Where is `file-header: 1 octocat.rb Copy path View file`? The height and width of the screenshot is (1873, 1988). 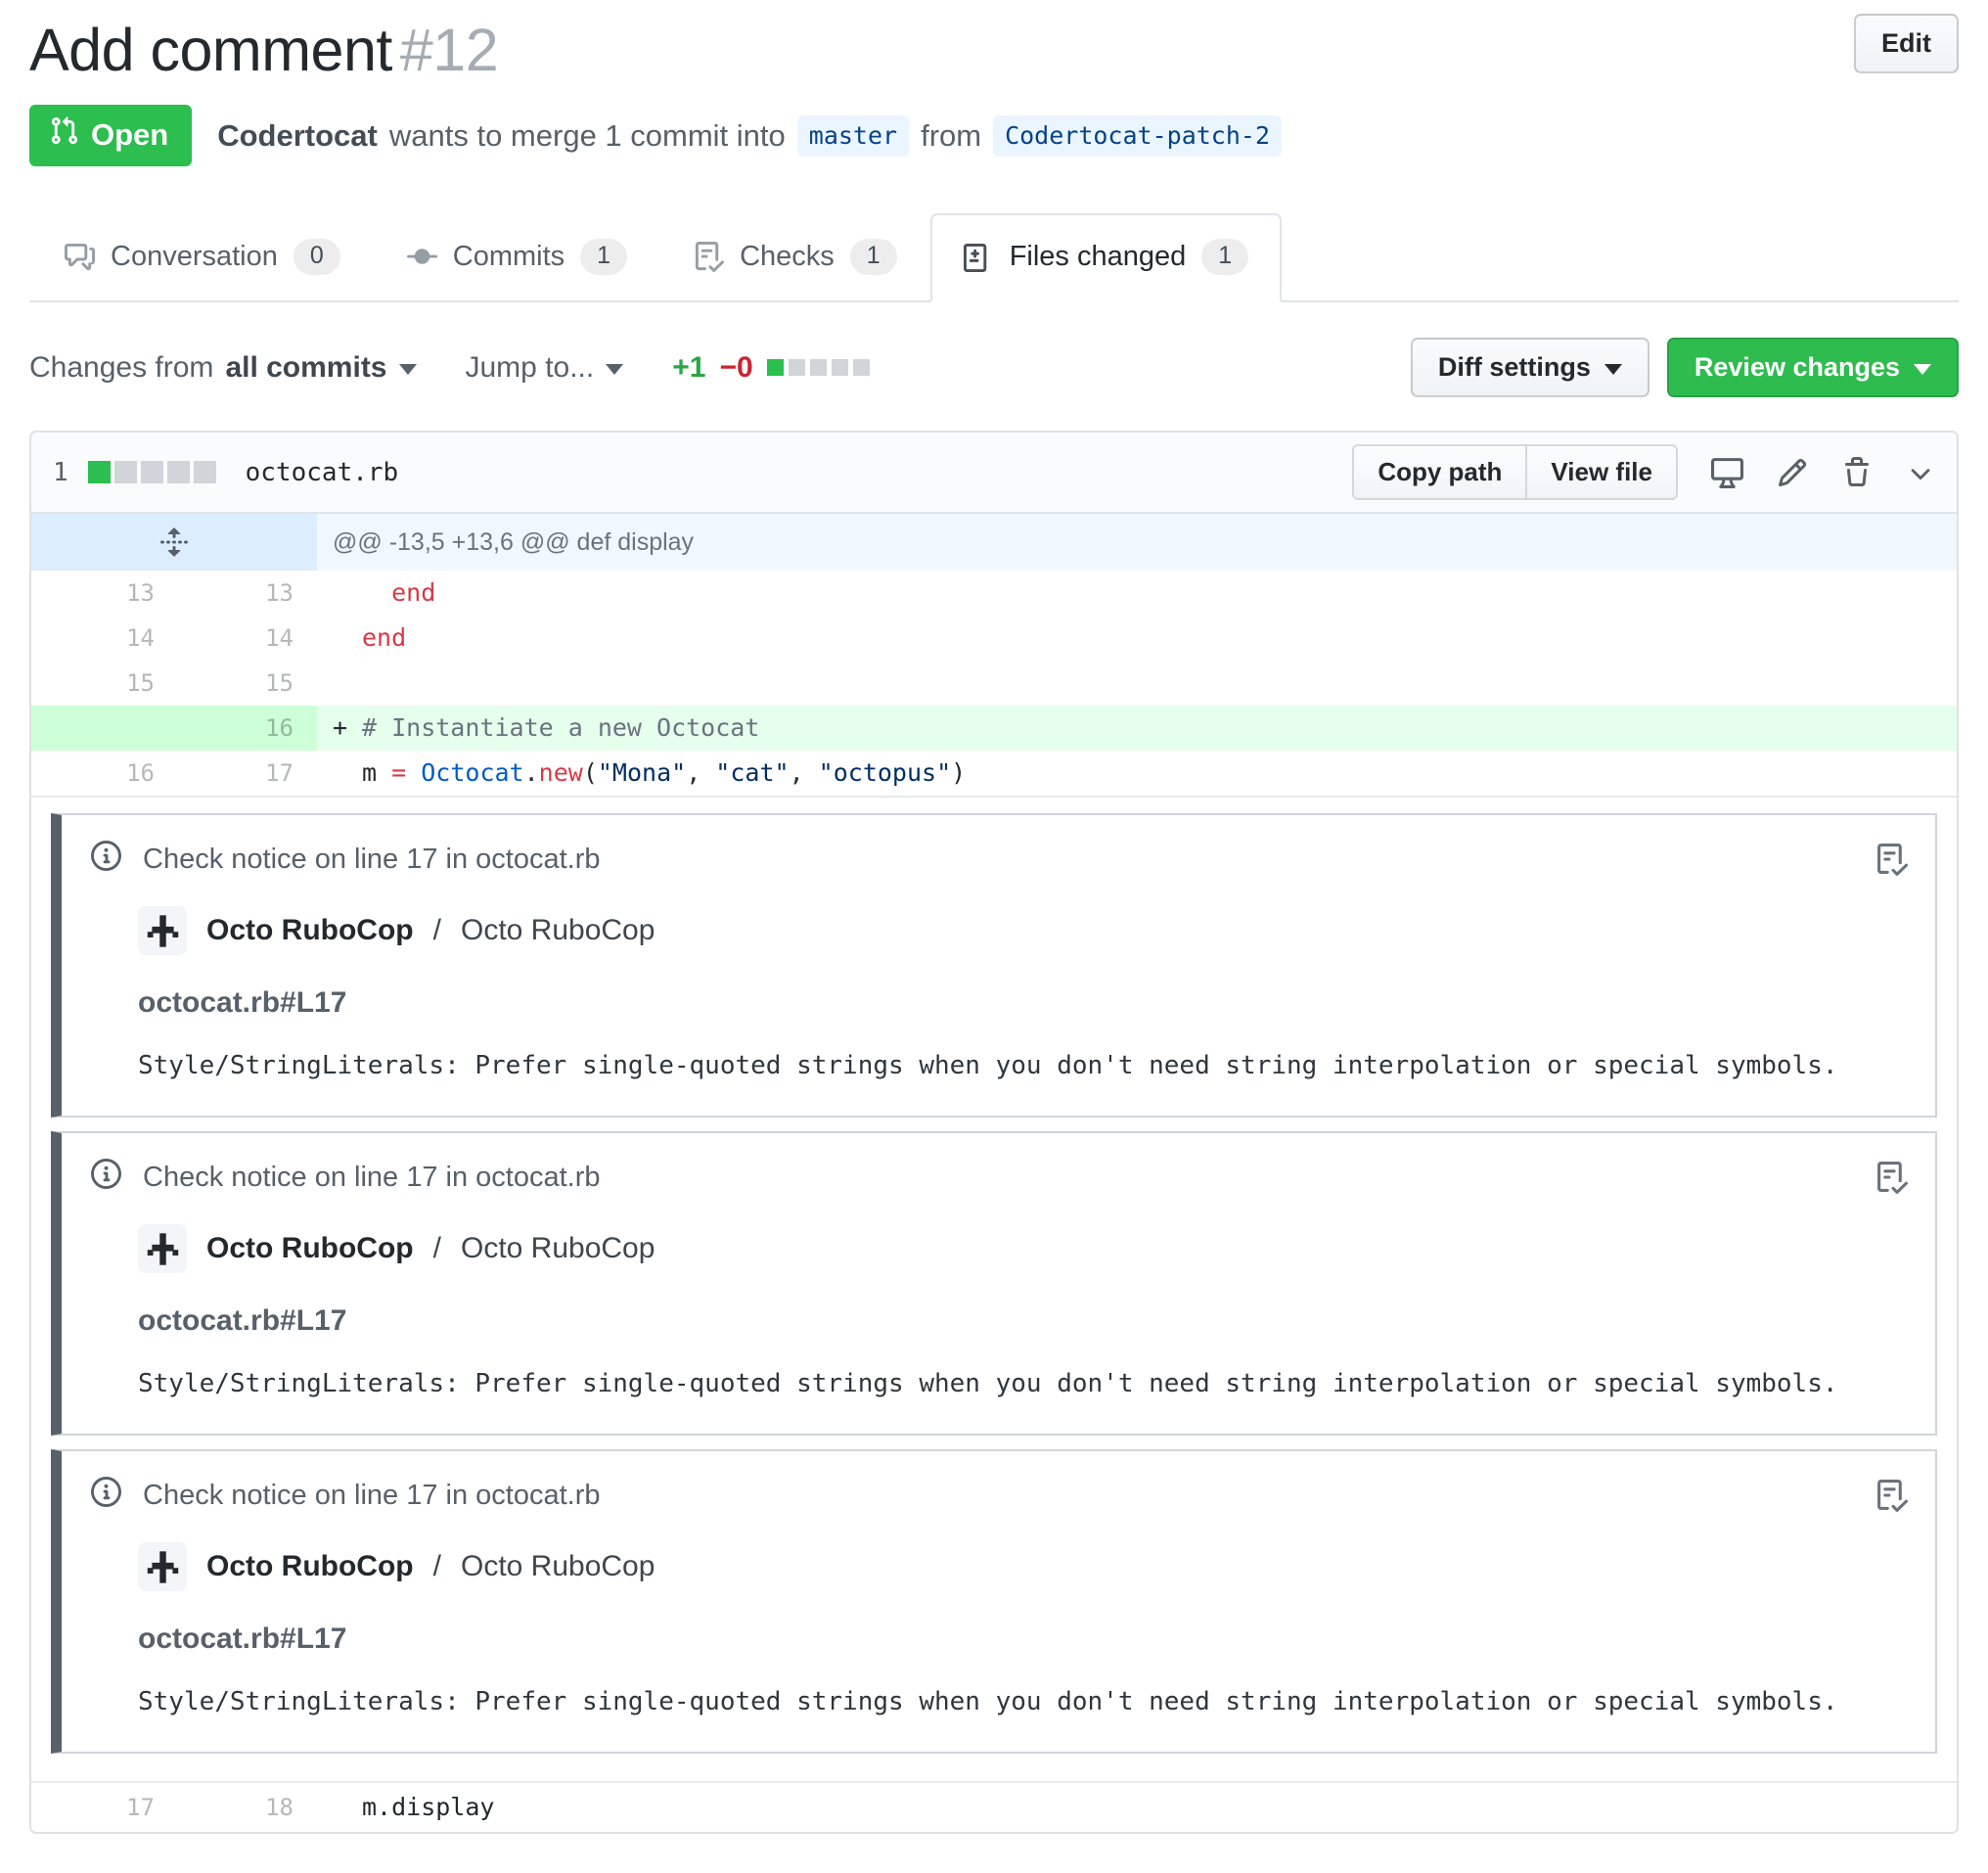 file-header: 1 octocat.rb Copy path View file is located at coordinates (994, 474).